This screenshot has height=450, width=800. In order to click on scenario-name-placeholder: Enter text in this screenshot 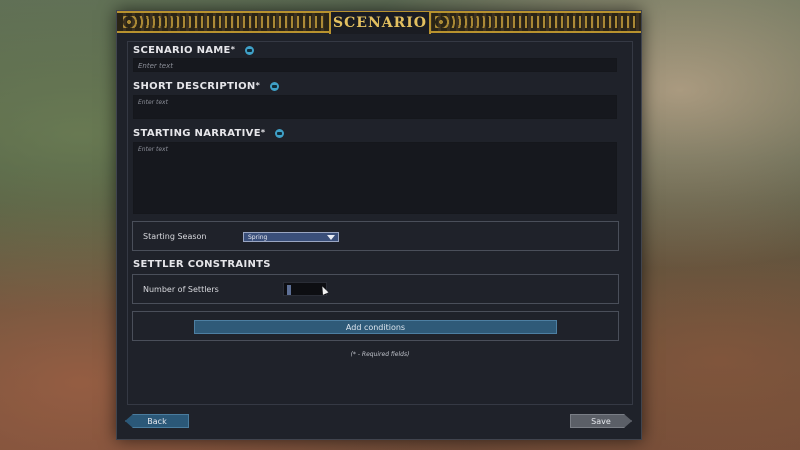, I will do `click(155, 66)`.